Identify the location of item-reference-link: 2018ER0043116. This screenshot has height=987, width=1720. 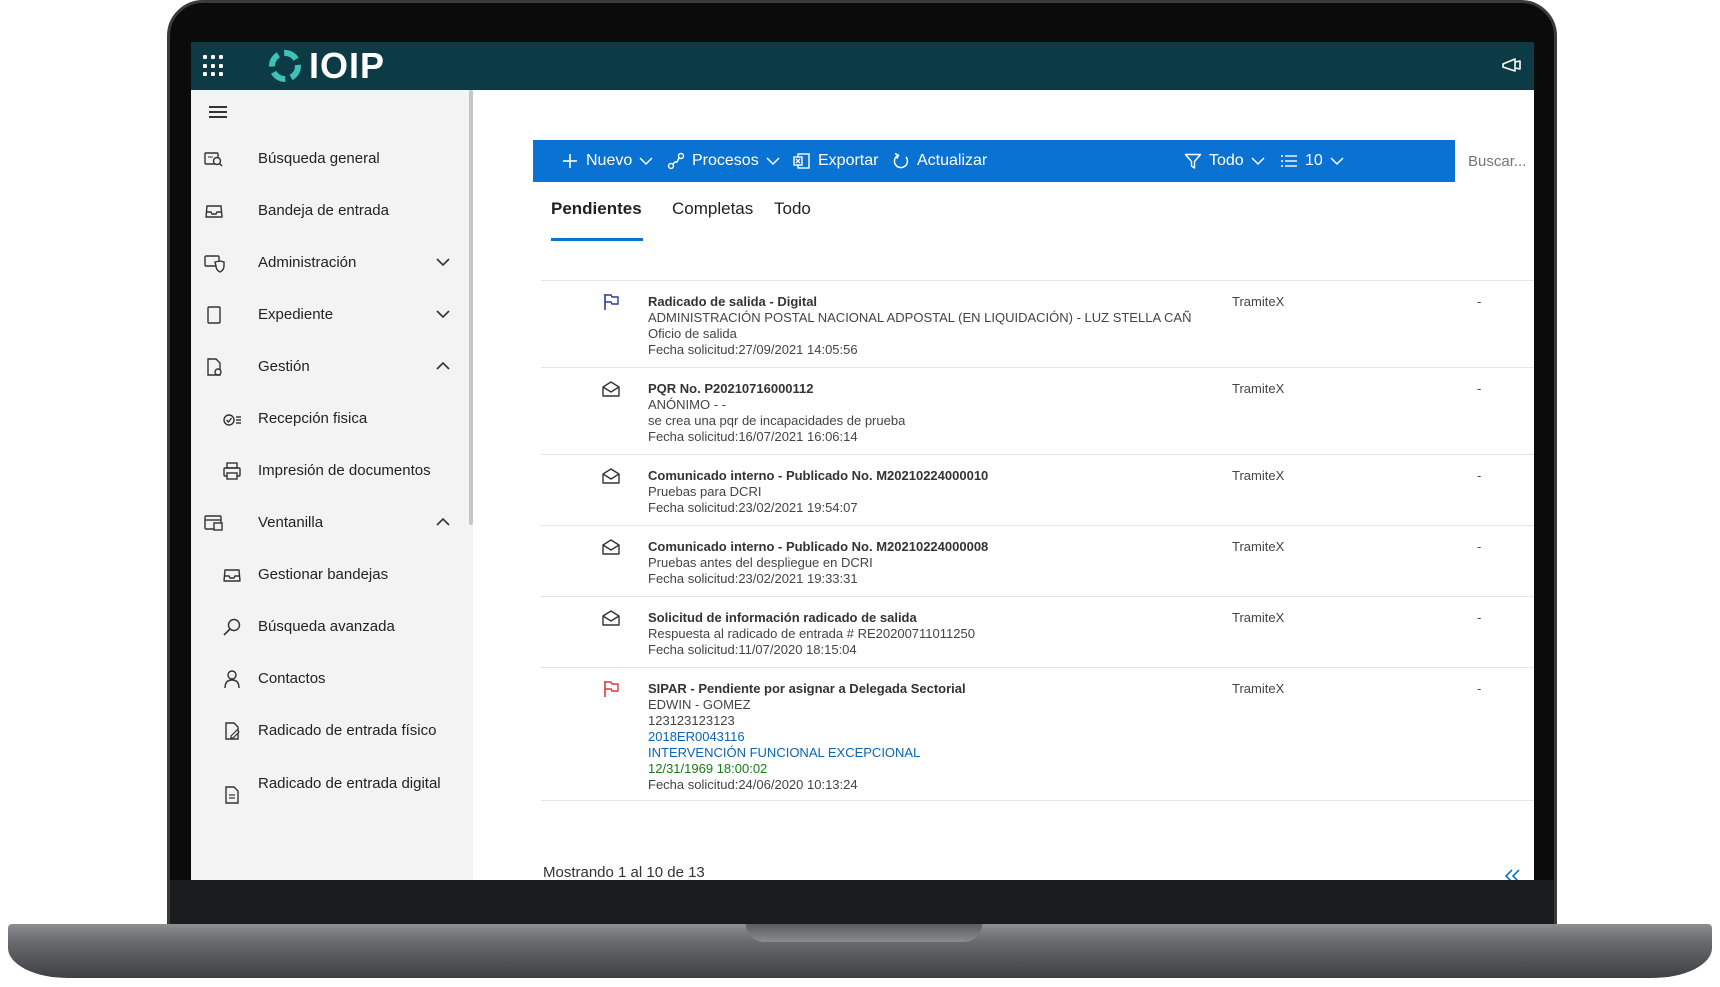
(696, 736).